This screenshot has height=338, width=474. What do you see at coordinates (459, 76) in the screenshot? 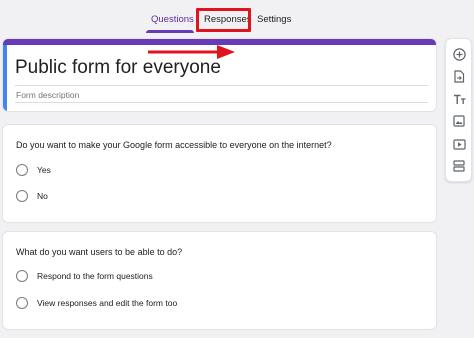
I see `import-questions-icon` at bounding box center [459, 76].